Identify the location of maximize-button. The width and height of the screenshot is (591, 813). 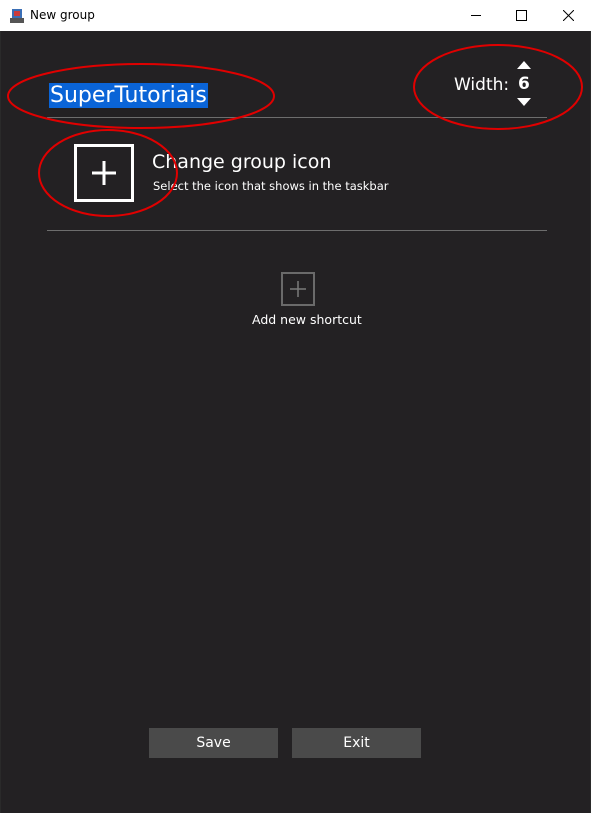
(521, 15).